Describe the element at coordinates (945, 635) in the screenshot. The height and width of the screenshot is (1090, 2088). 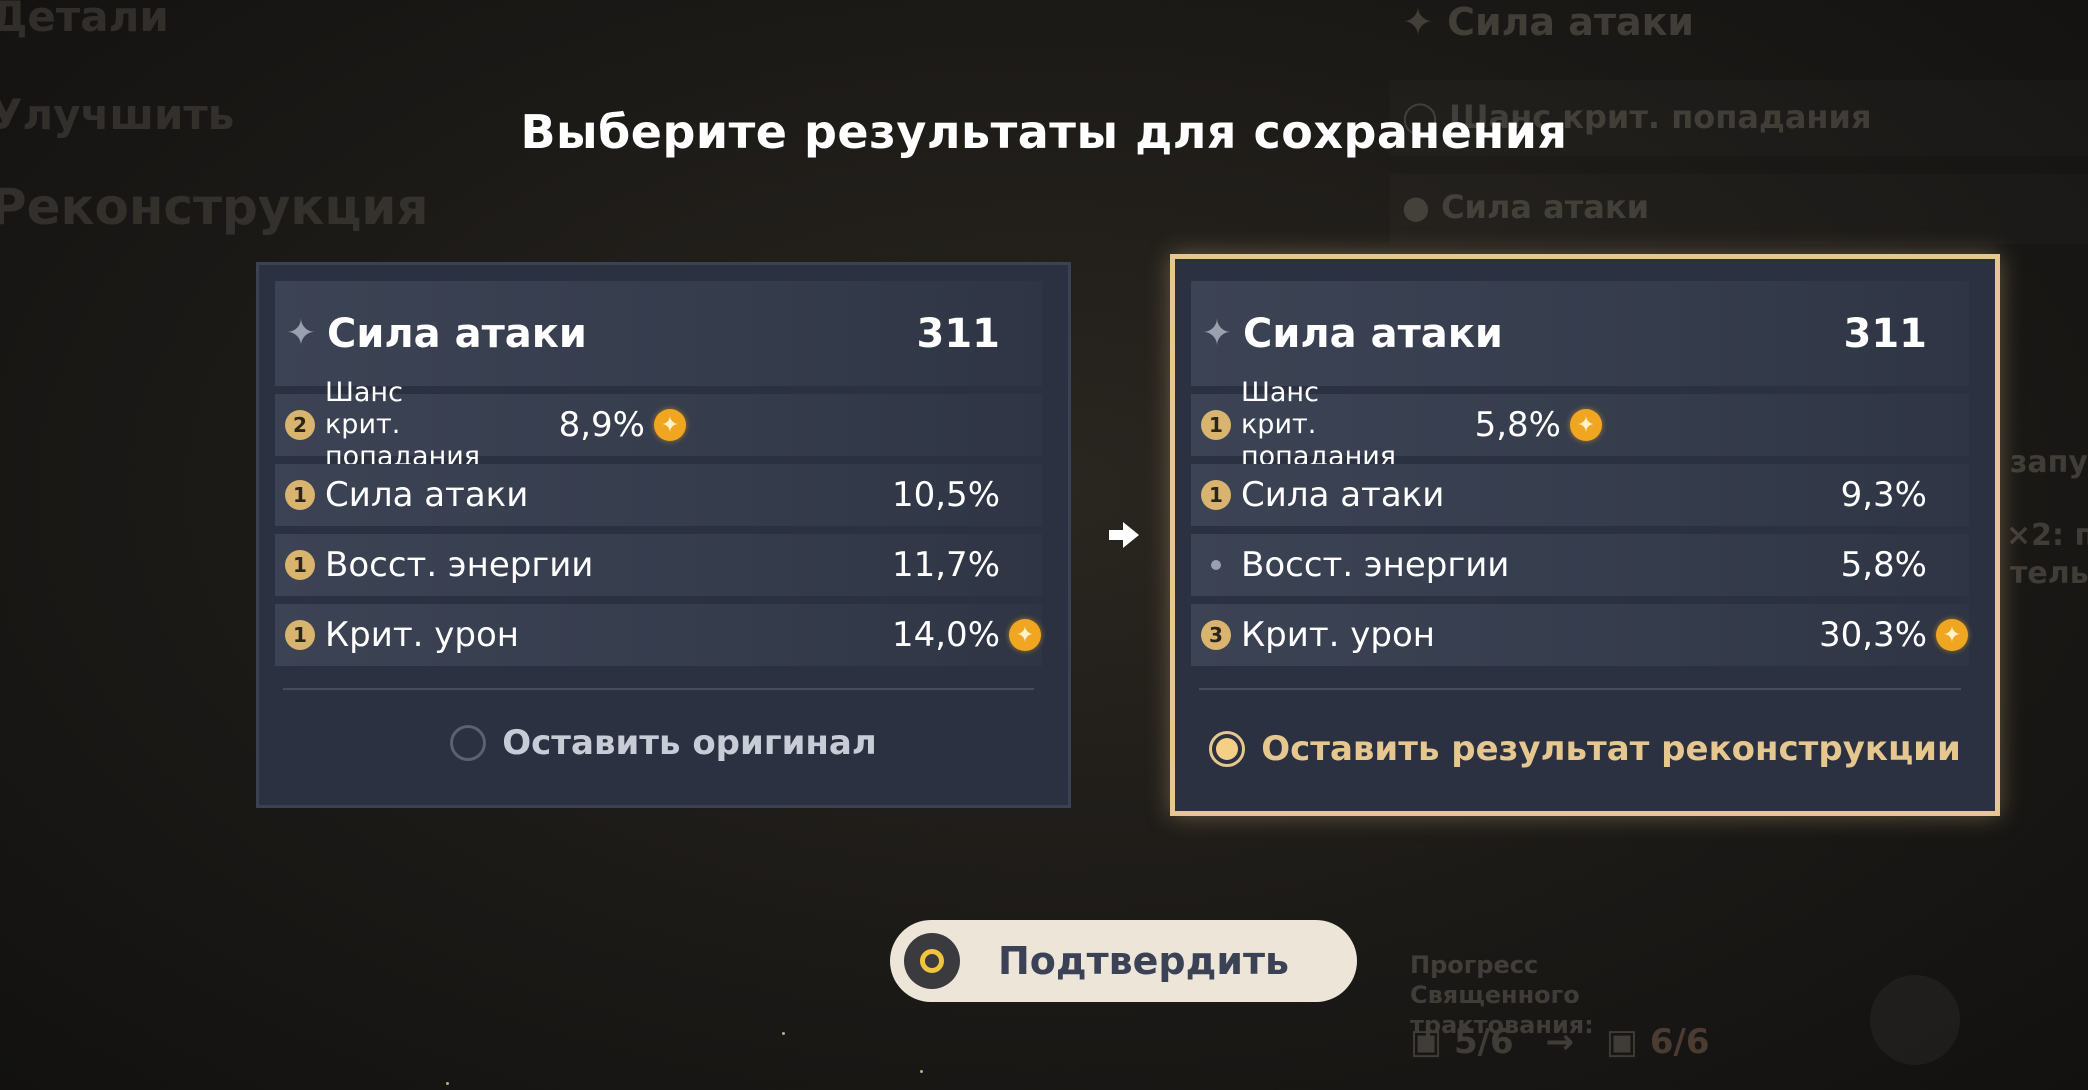
I see `substat-value: 14,0%` at that location.